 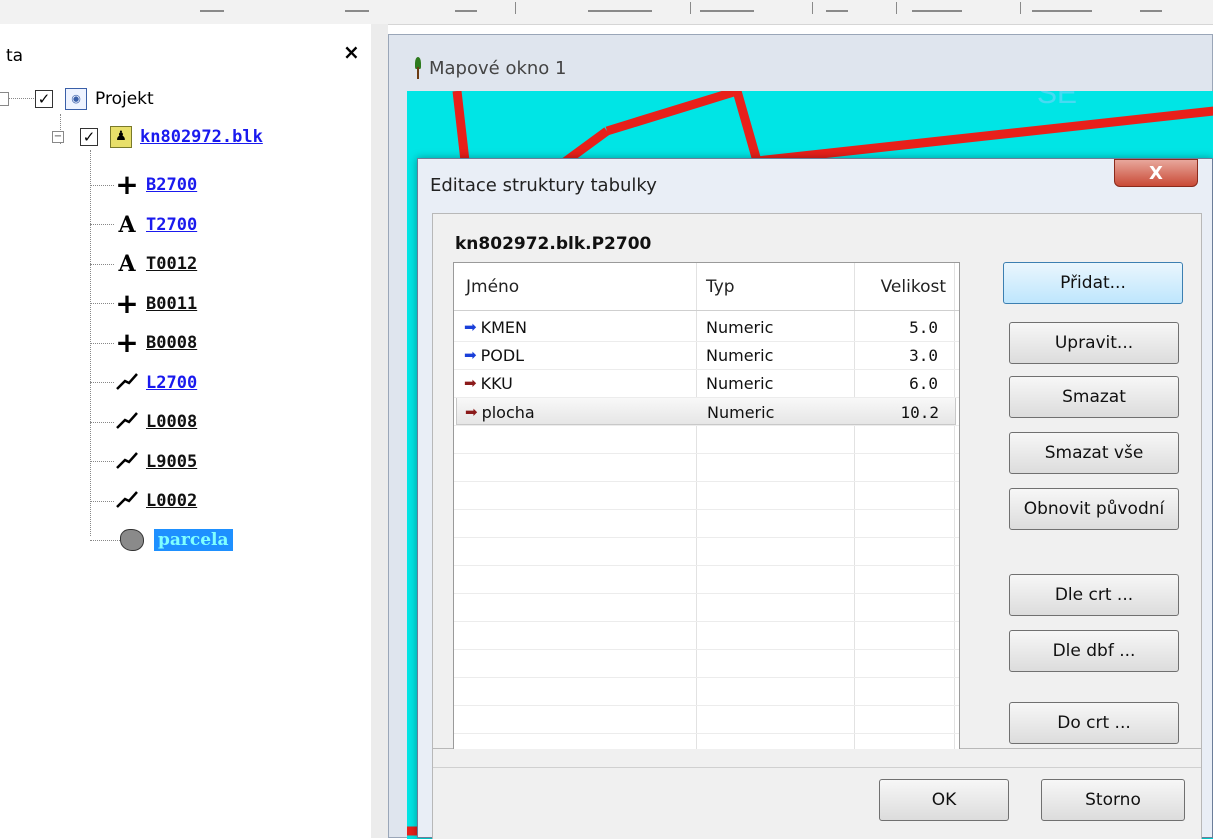 What do you see at coordinates (58, 137) in the screenshot?
I see `collapse-icon: −` at bounding box center [58, 137].